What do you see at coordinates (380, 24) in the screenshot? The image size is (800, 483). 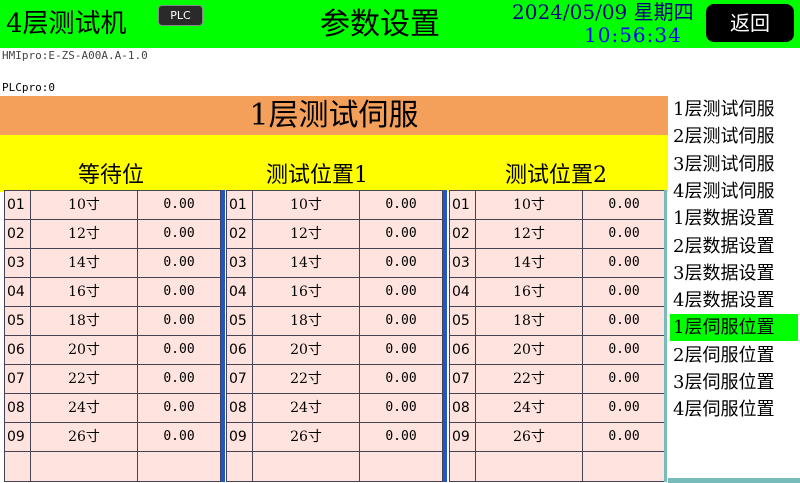 I see `page-title: 参数设置` at bounding box center [380, 24].